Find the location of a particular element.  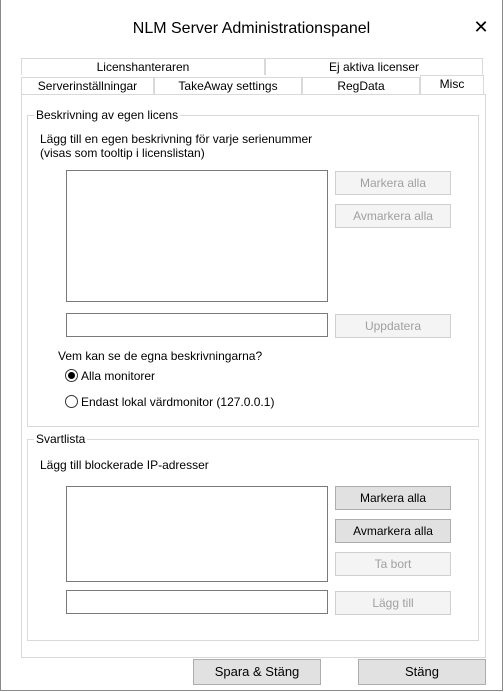

tab-row-top: Licenshanteraren Ej aktiva licenser is located at coordinates (252, 67).